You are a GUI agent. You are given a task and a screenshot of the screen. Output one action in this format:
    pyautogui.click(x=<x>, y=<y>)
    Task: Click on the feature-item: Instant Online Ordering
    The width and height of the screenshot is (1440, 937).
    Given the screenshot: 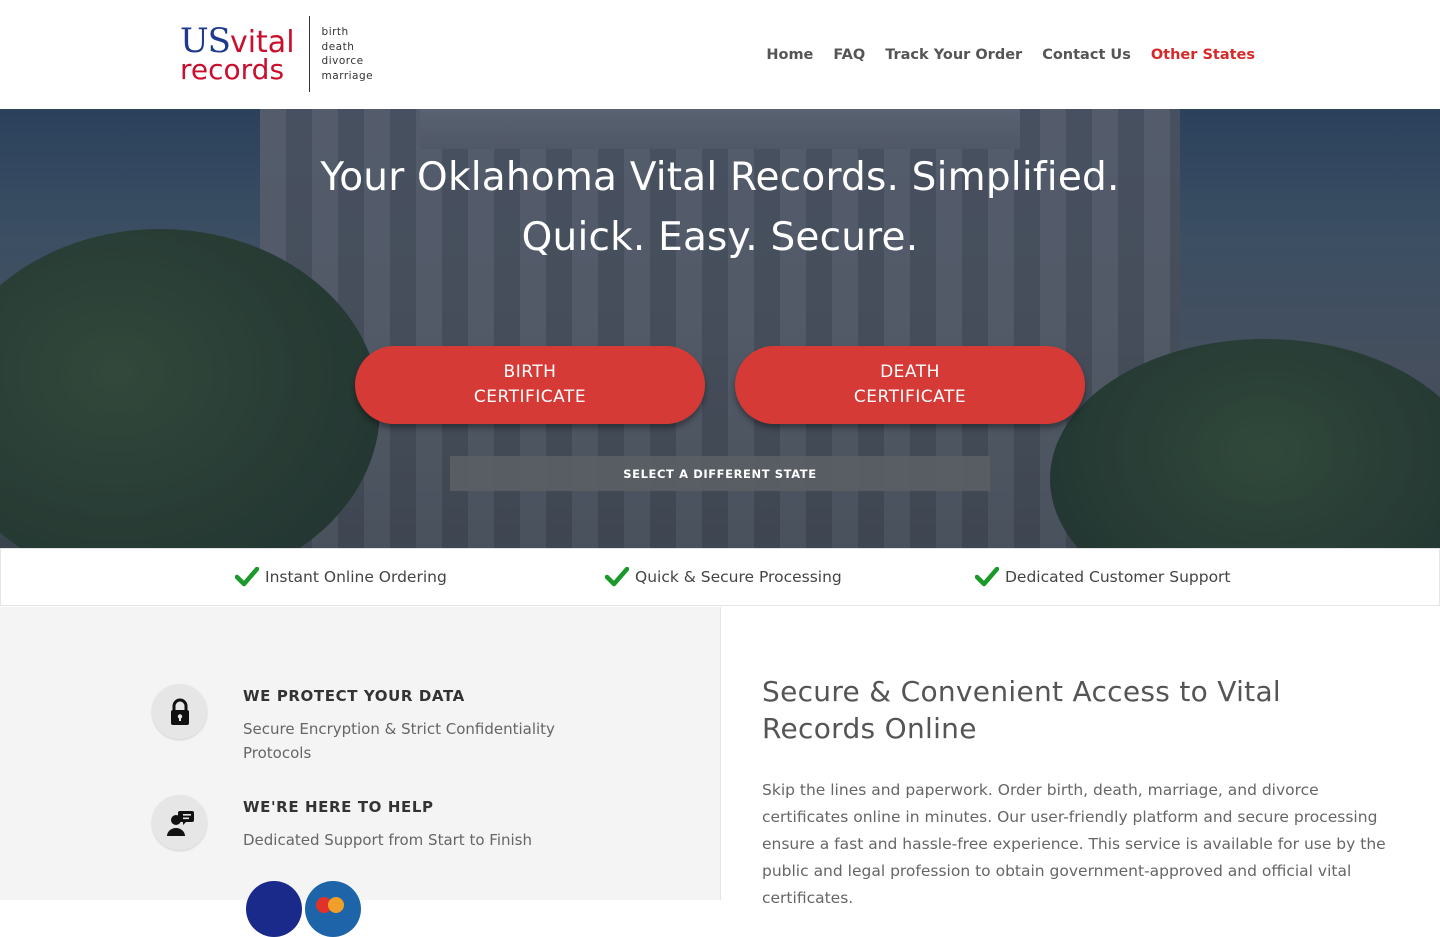 What is the action you would take?
    pyautogui.click(x=341, y=577)
    